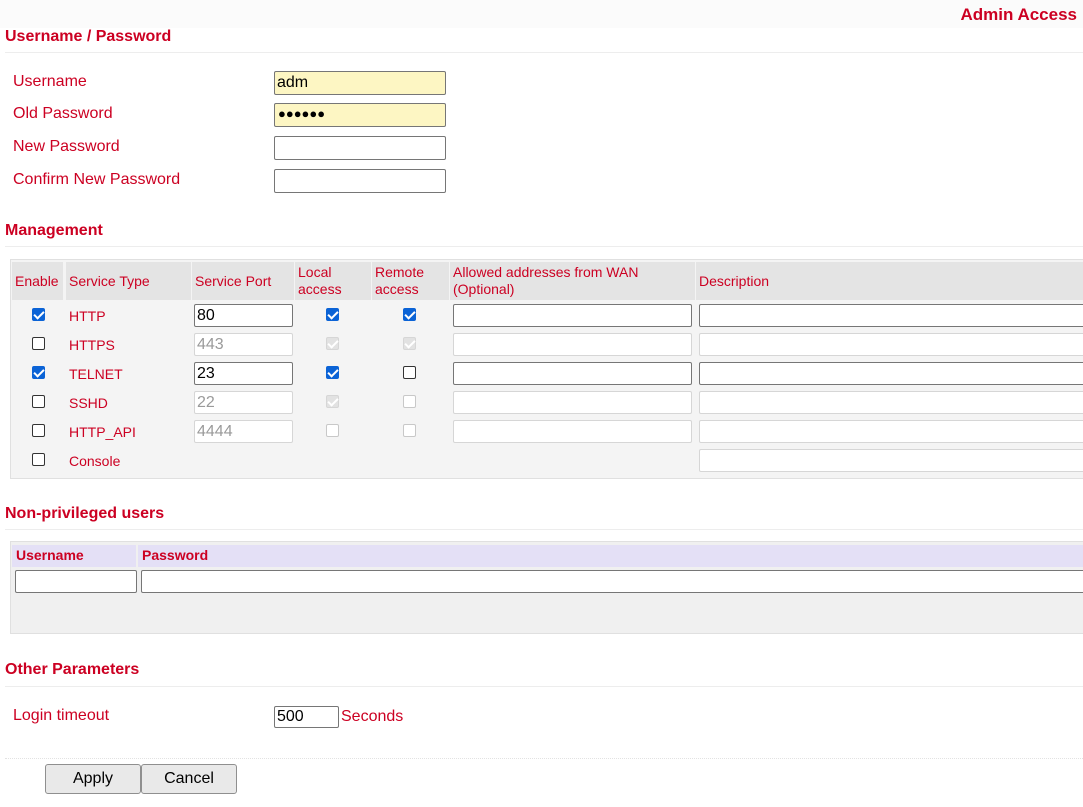  I want to click on section-title-management: Management, so click(54, 230).